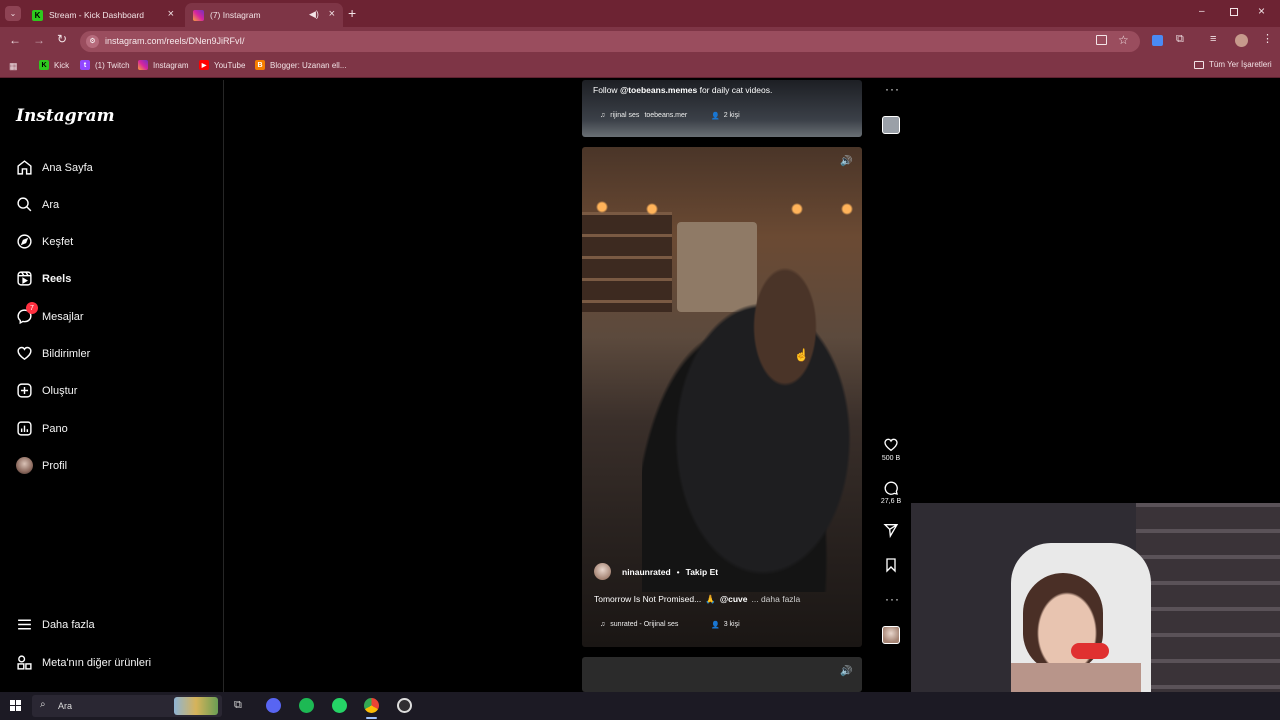 This screenshot has height=720, width=1280. What do you see at coordinates (314, 14) in the screenshot?
I see `speaker-icon: ◀)` at bounding box center [314, 14].